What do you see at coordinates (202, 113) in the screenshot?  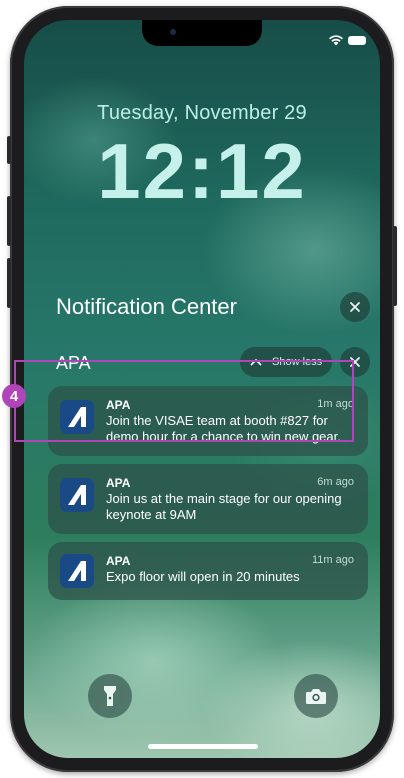 I see `lock-date: Tuesday, November 29` at bounding box center [202, 113].